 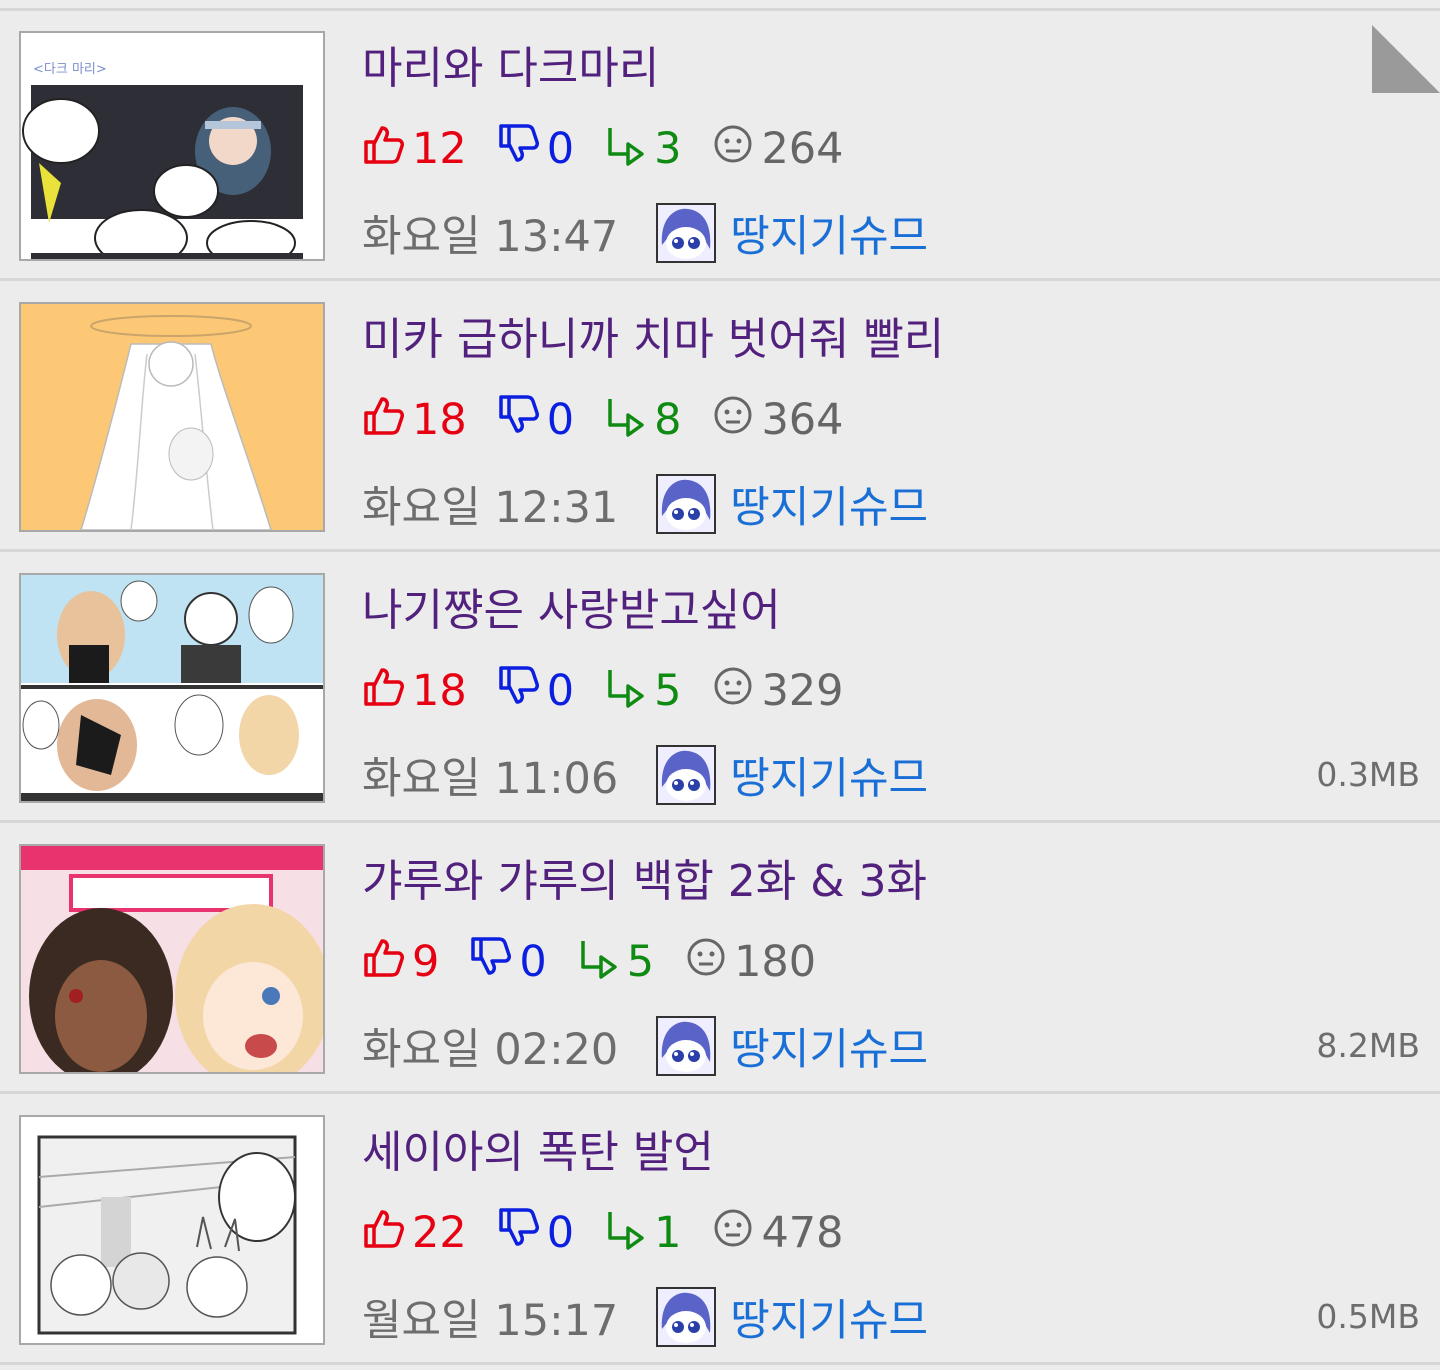 I want to click on comment-count: 1, so click(x=642, y=1233).